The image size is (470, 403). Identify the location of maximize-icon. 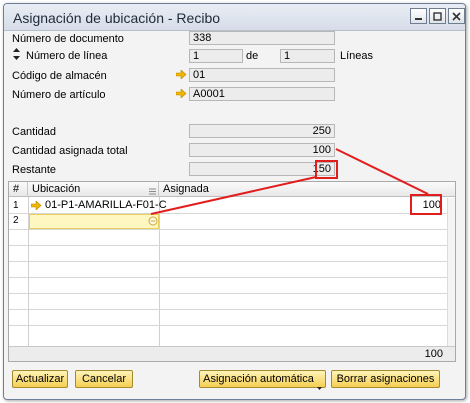
(437, 16).